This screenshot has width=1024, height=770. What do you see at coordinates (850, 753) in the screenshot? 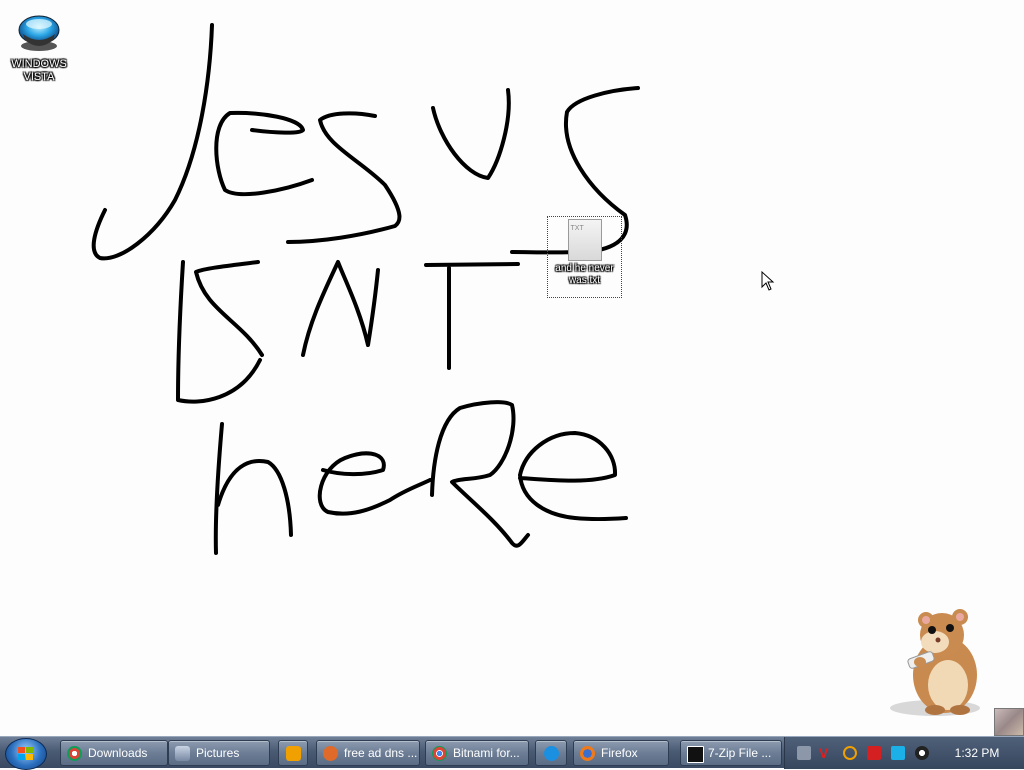
I see `search-icon` at bounding box center [850, 753].